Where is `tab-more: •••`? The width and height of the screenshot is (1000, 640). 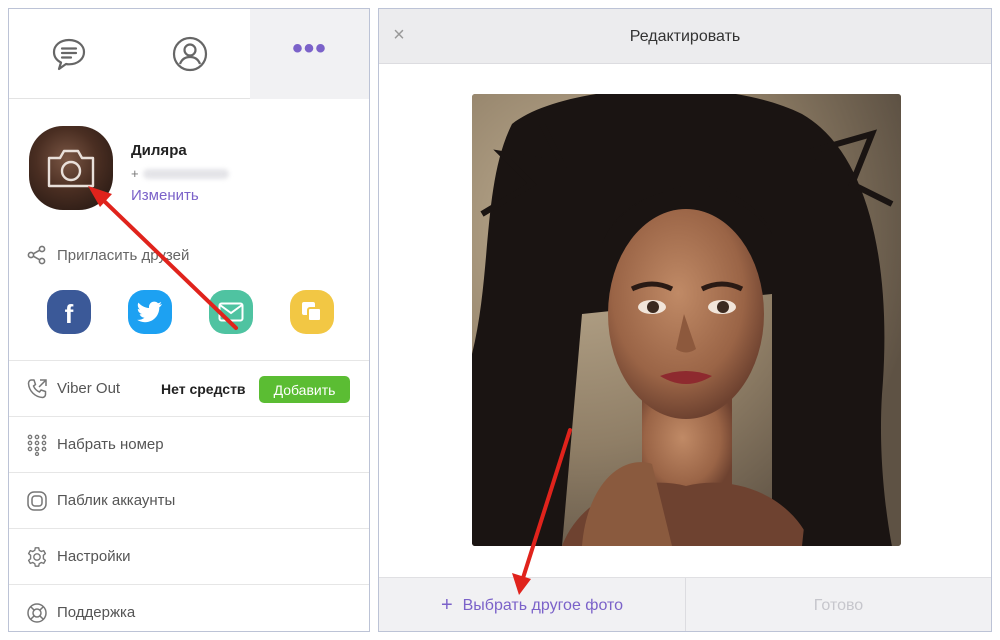 tab-more: ••• is located at coordinates (309, 54).